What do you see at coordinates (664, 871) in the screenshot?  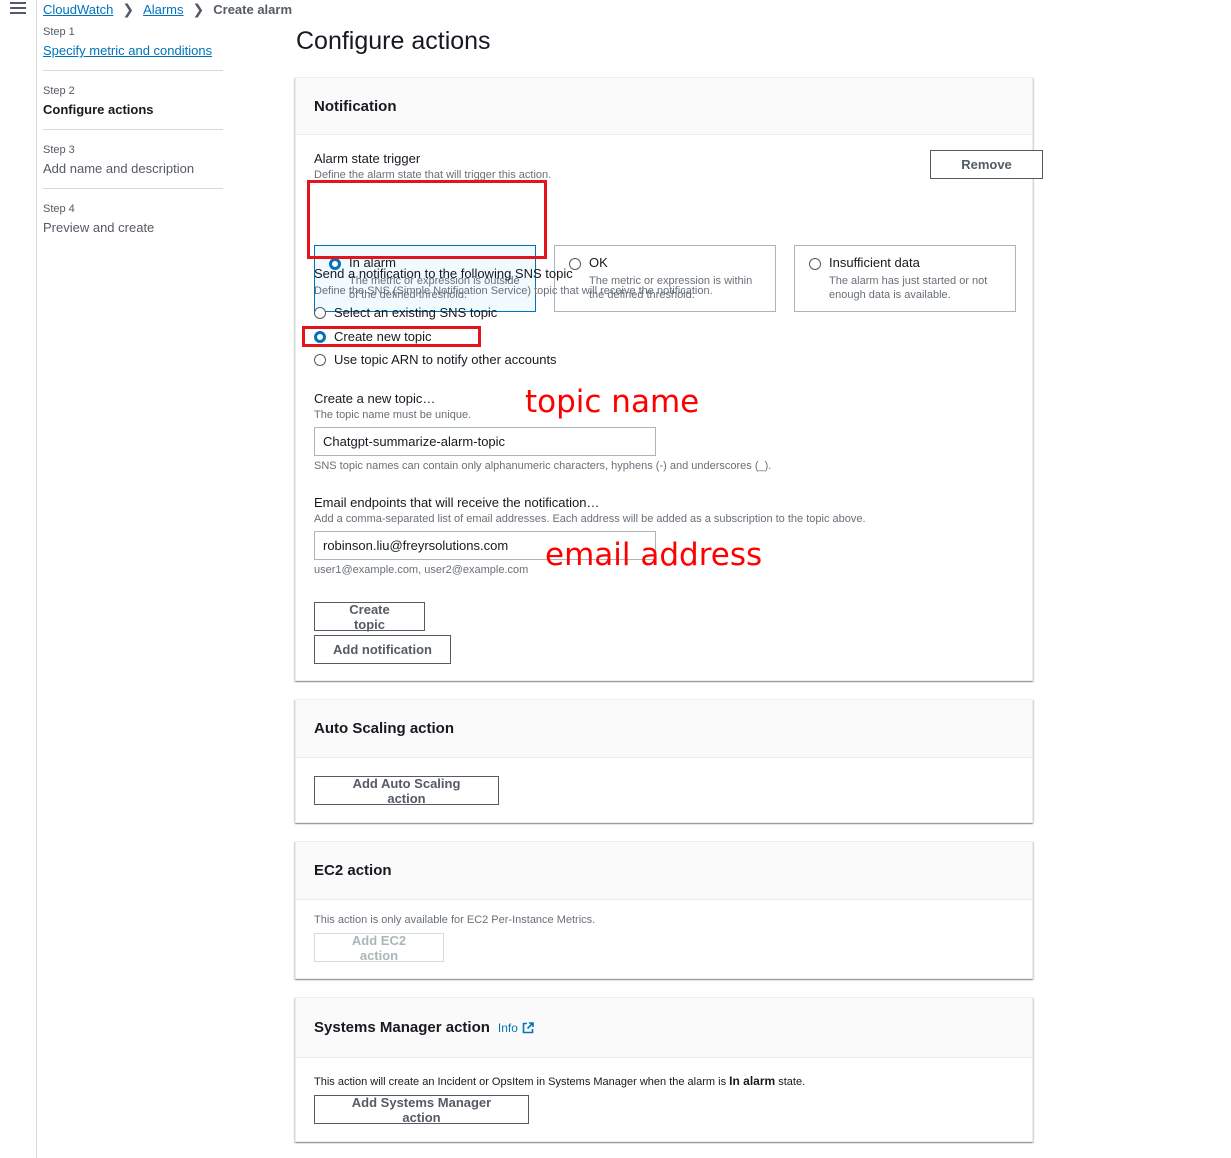 I see `ec2-header: EC2 action` at bounding box center [664, 871].